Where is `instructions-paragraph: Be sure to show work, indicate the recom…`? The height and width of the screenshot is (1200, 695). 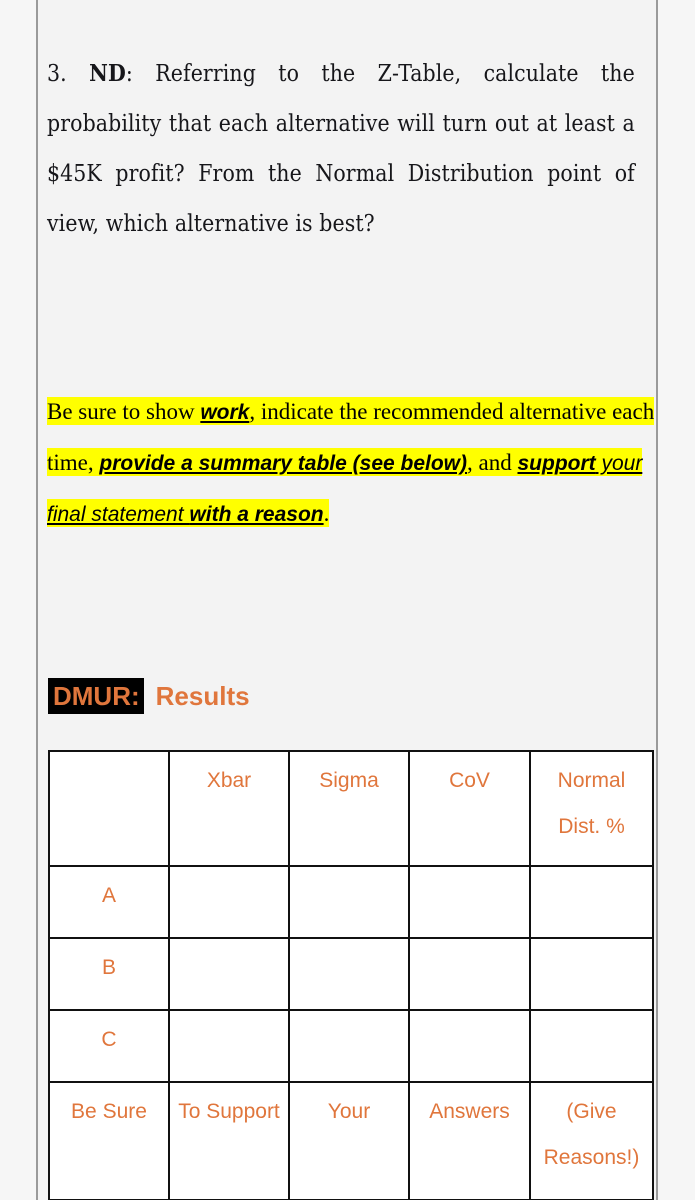 instructions-paragraph: Be sure to show work, indicate the recom… is located at coordinates (351, 463).